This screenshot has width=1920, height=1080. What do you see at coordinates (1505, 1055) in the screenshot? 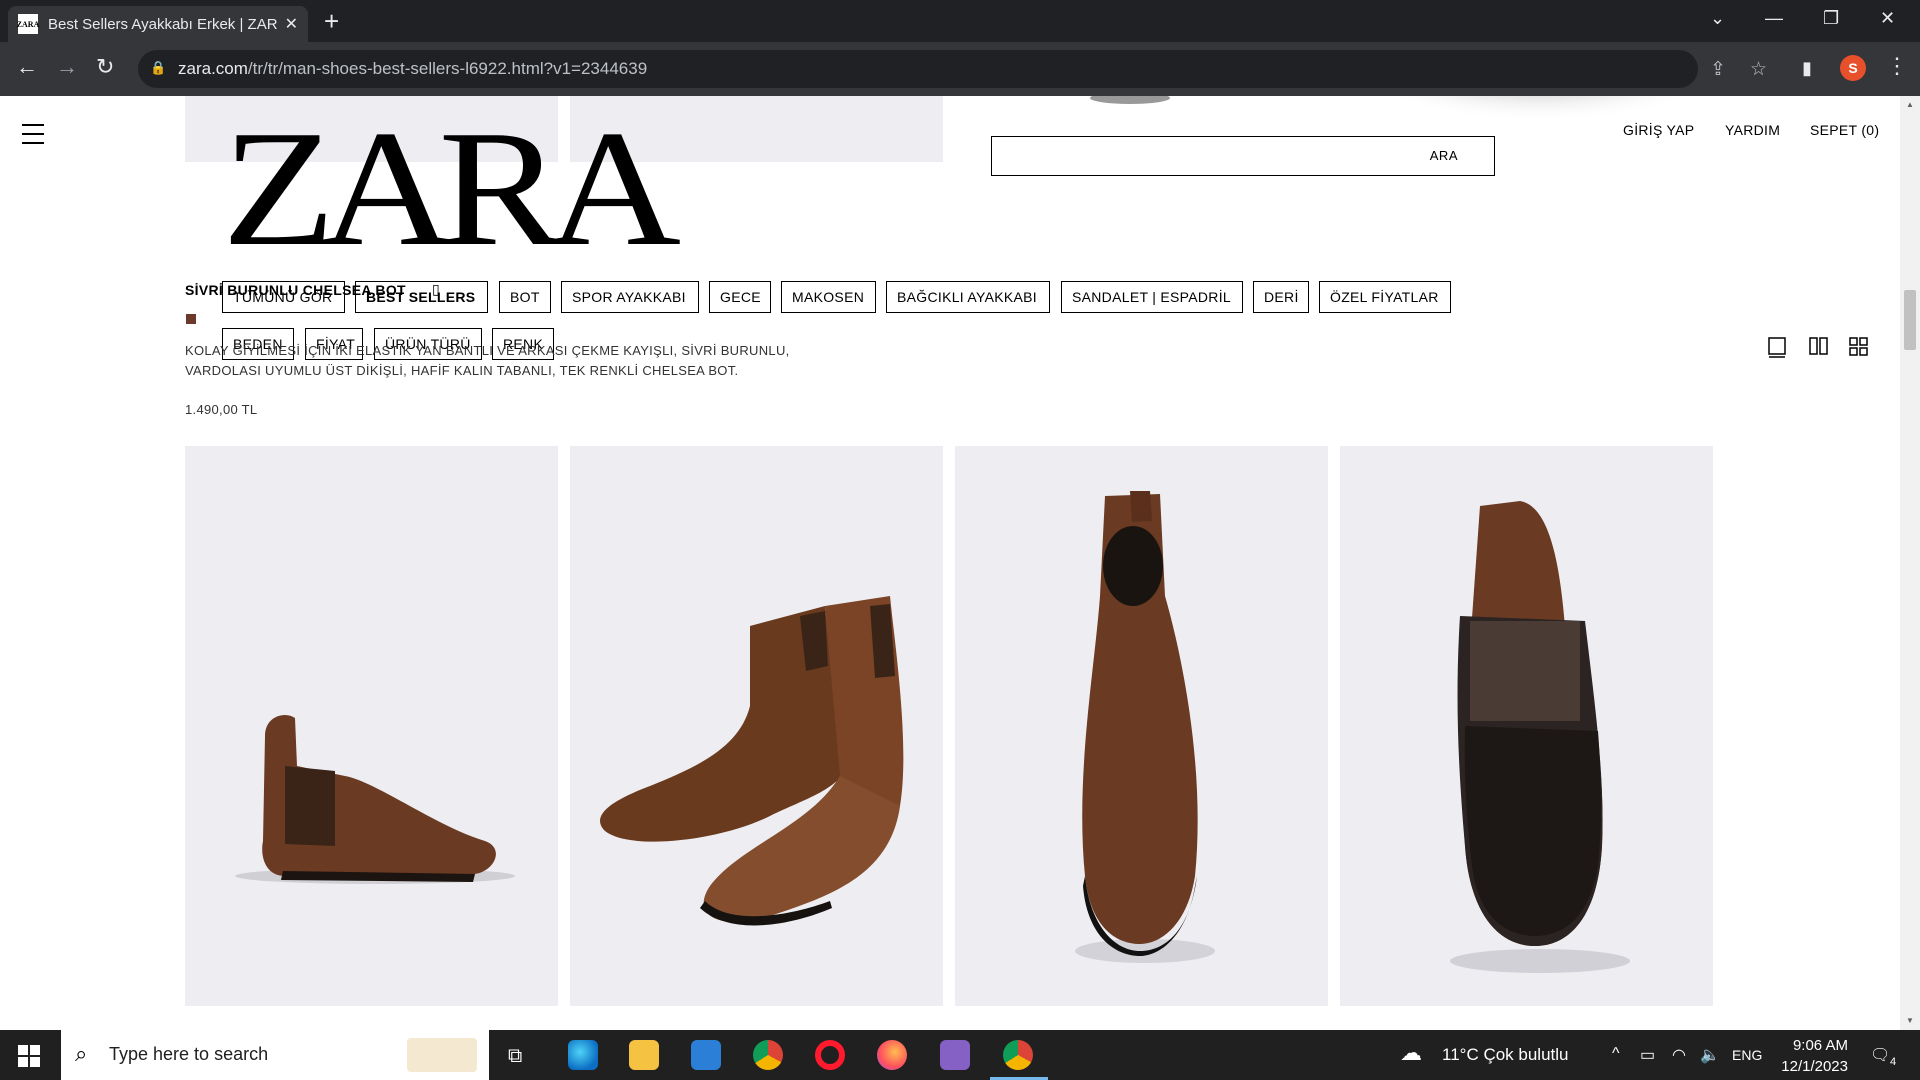
I see `weather-text: 11°C Çok bulutlu` at bounding box center [1505, 1055].